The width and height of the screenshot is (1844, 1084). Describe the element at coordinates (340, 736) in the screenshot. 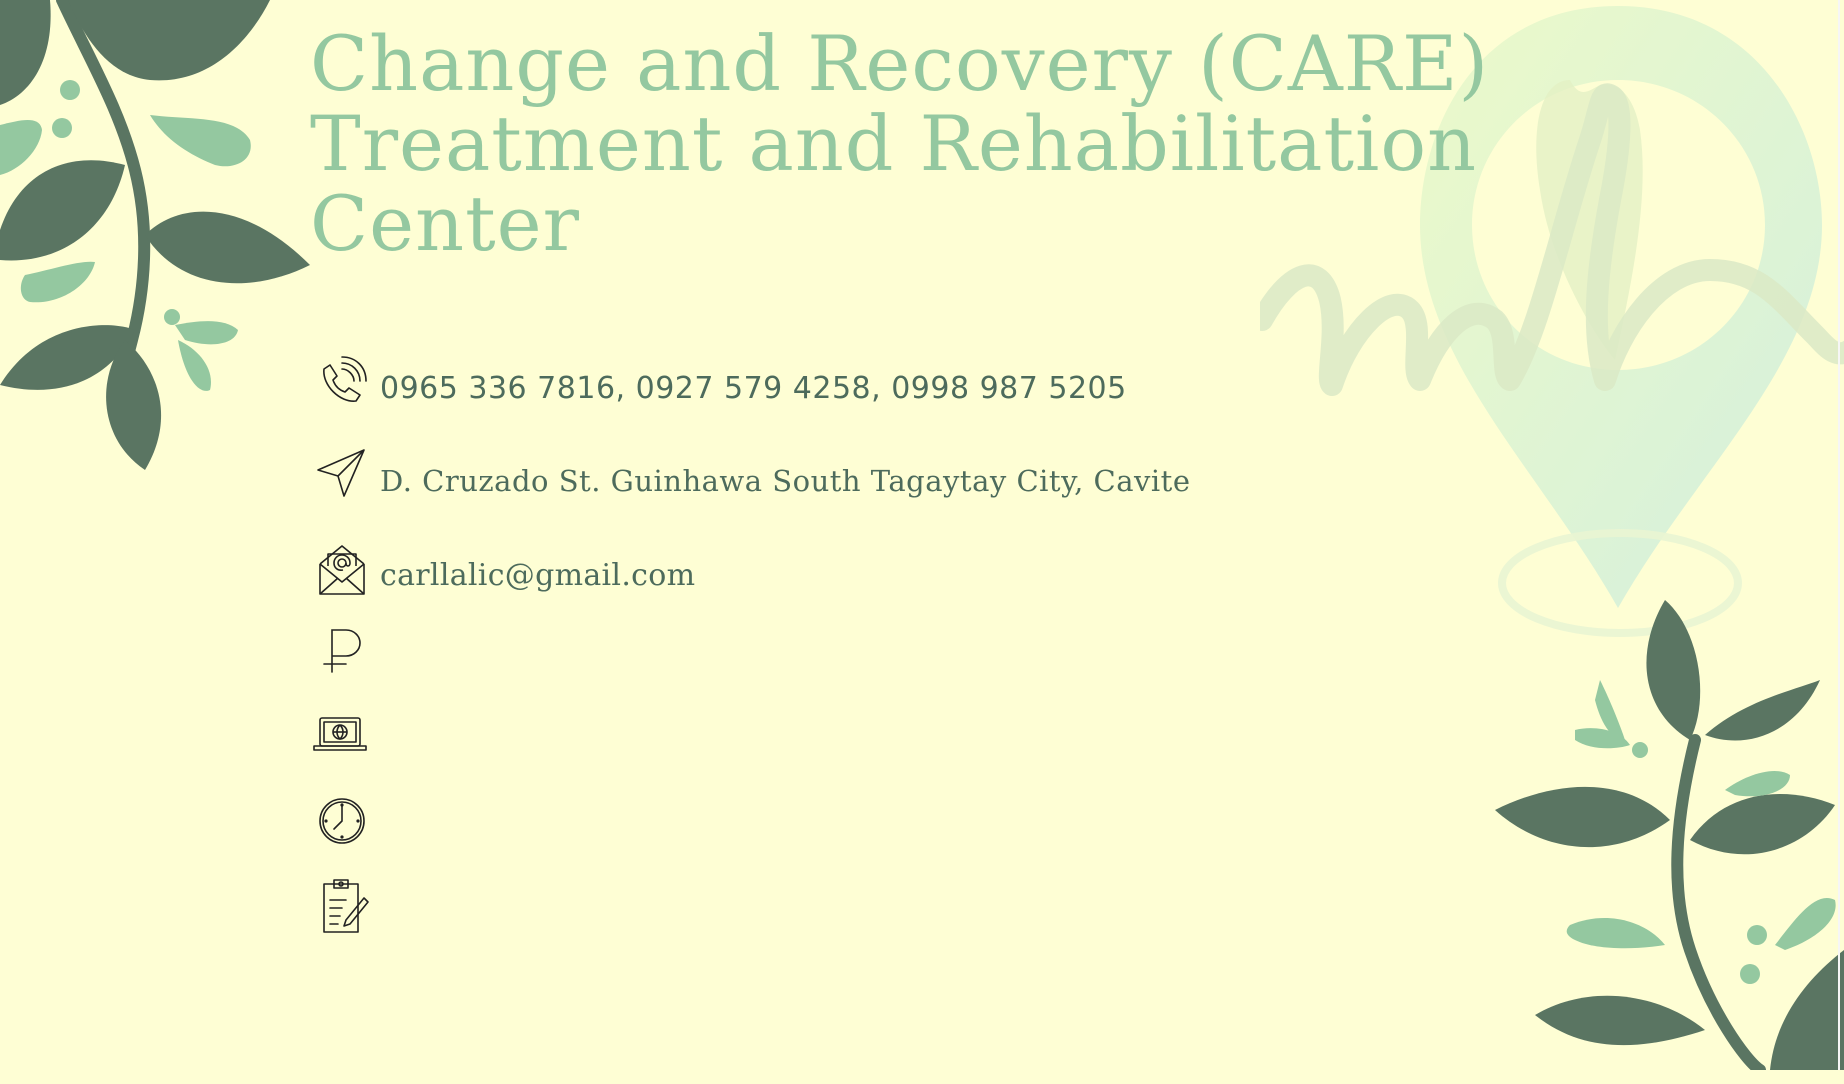

I see `laptop-globe-icon` at that location.